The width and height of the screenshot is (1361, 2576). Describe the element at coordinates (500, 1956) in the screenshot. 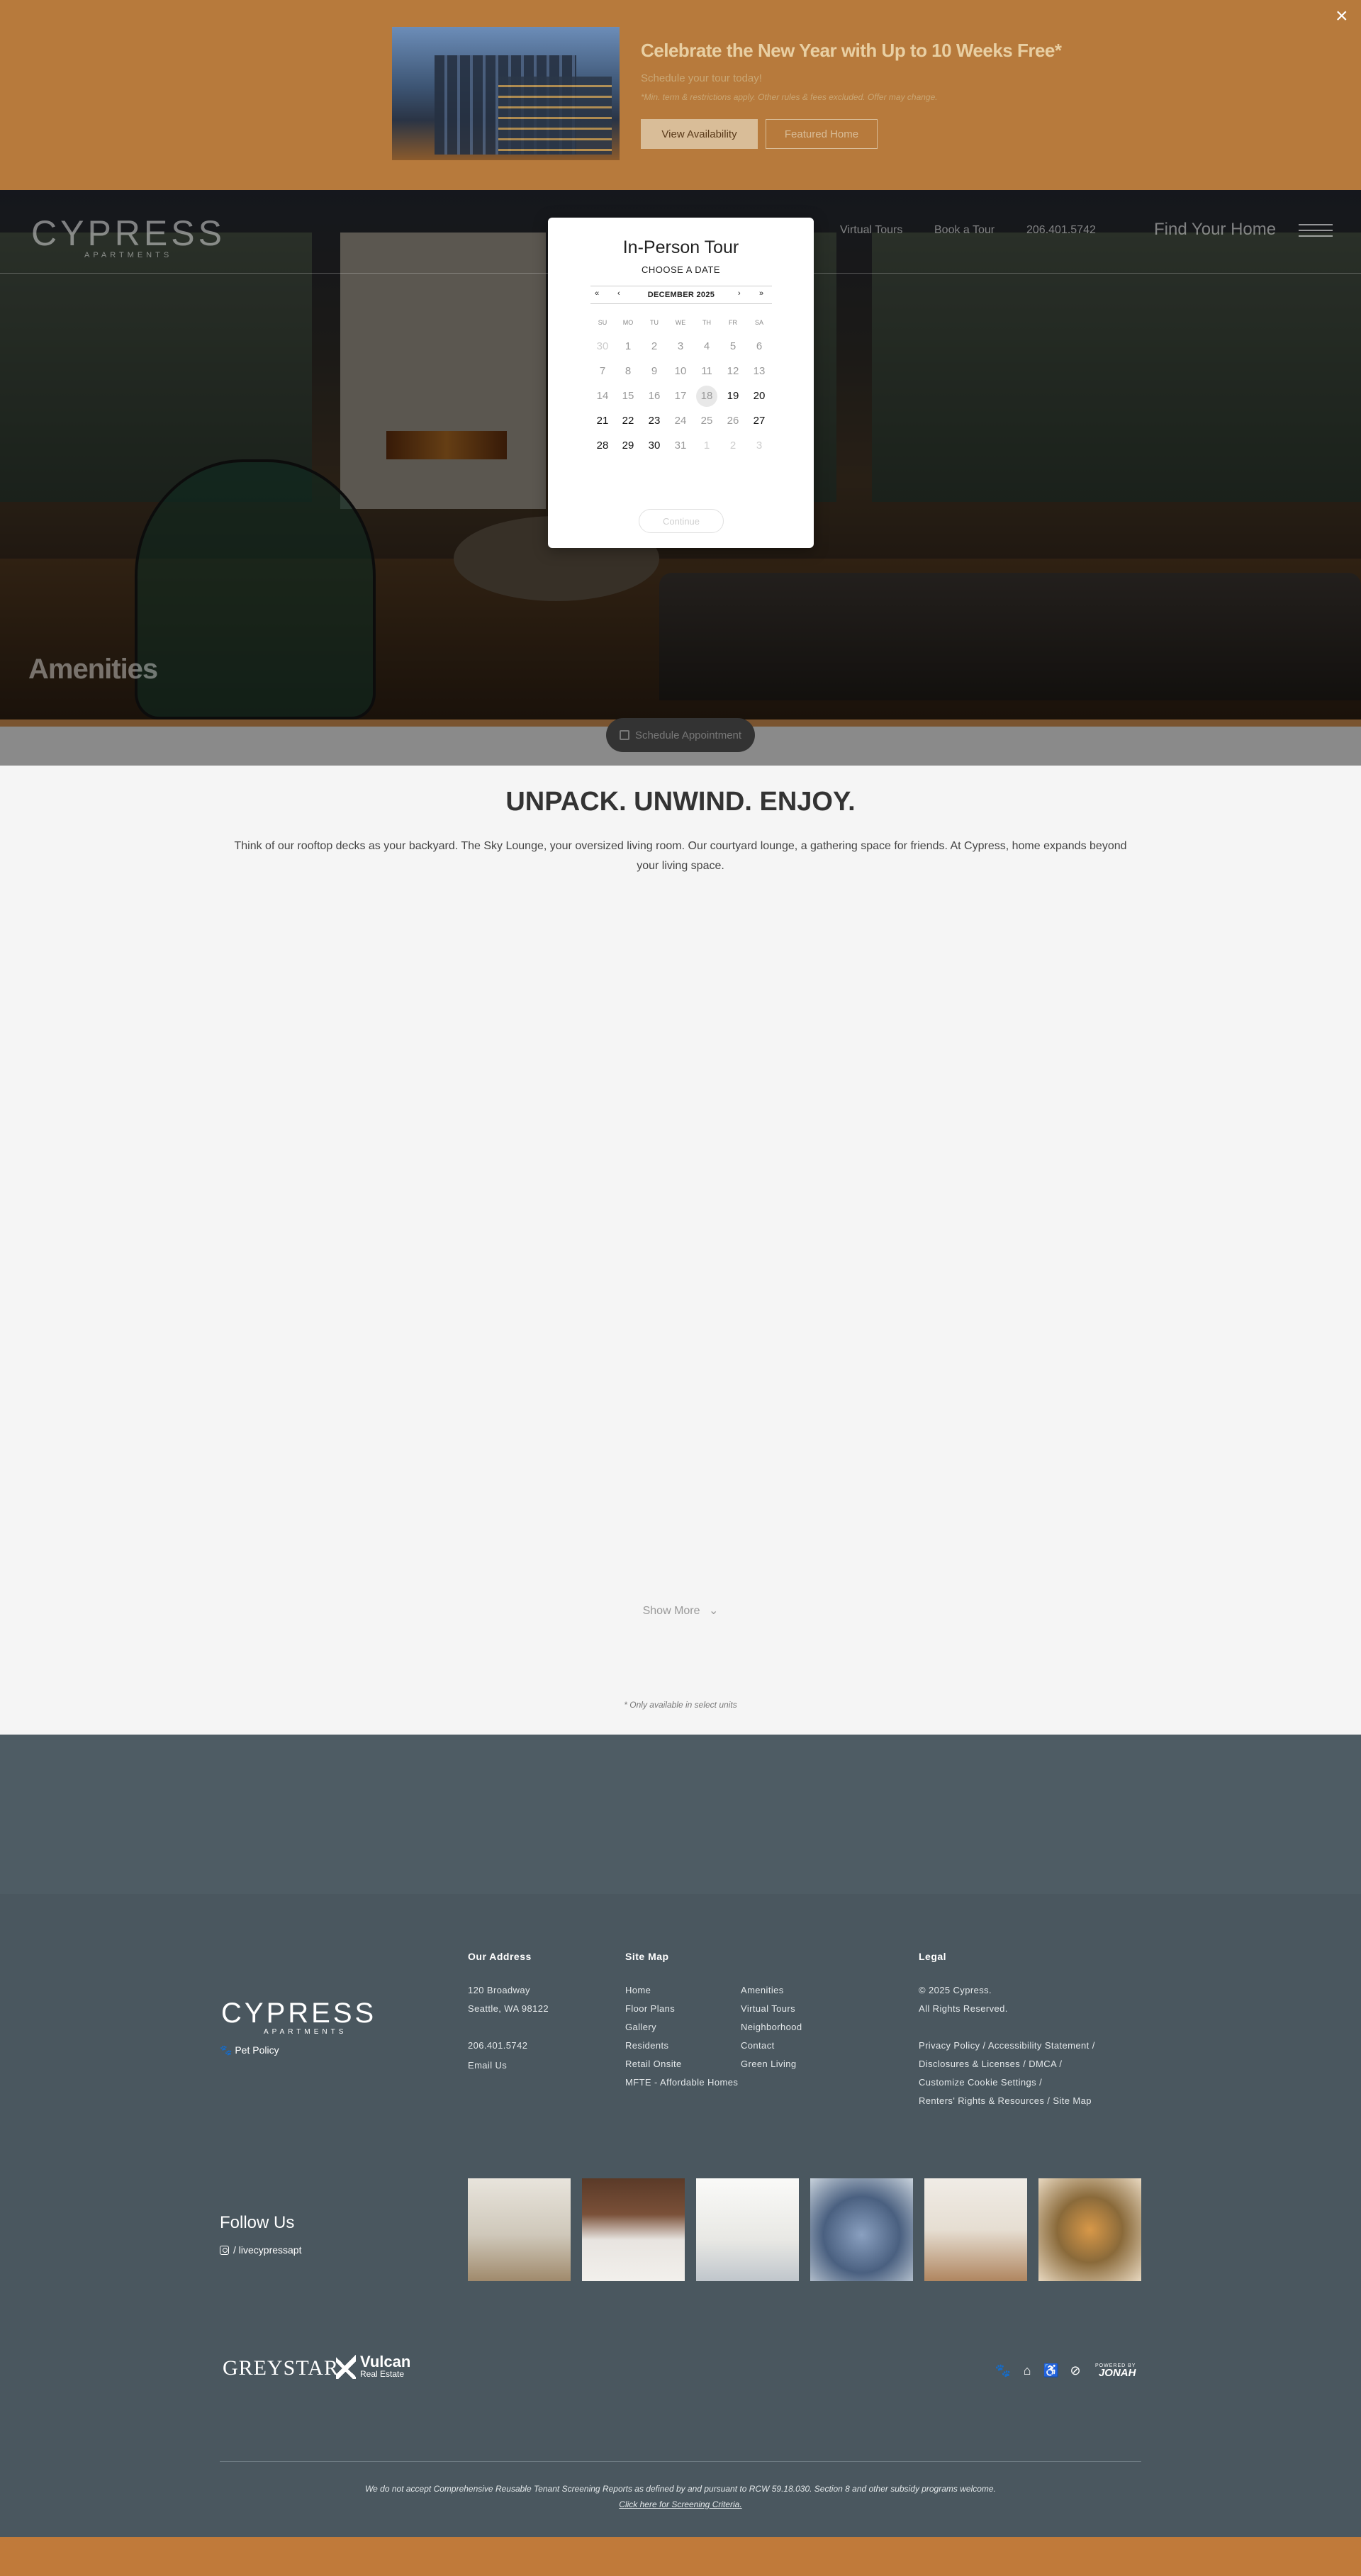

I see `address-heading: Our Address` at that location.